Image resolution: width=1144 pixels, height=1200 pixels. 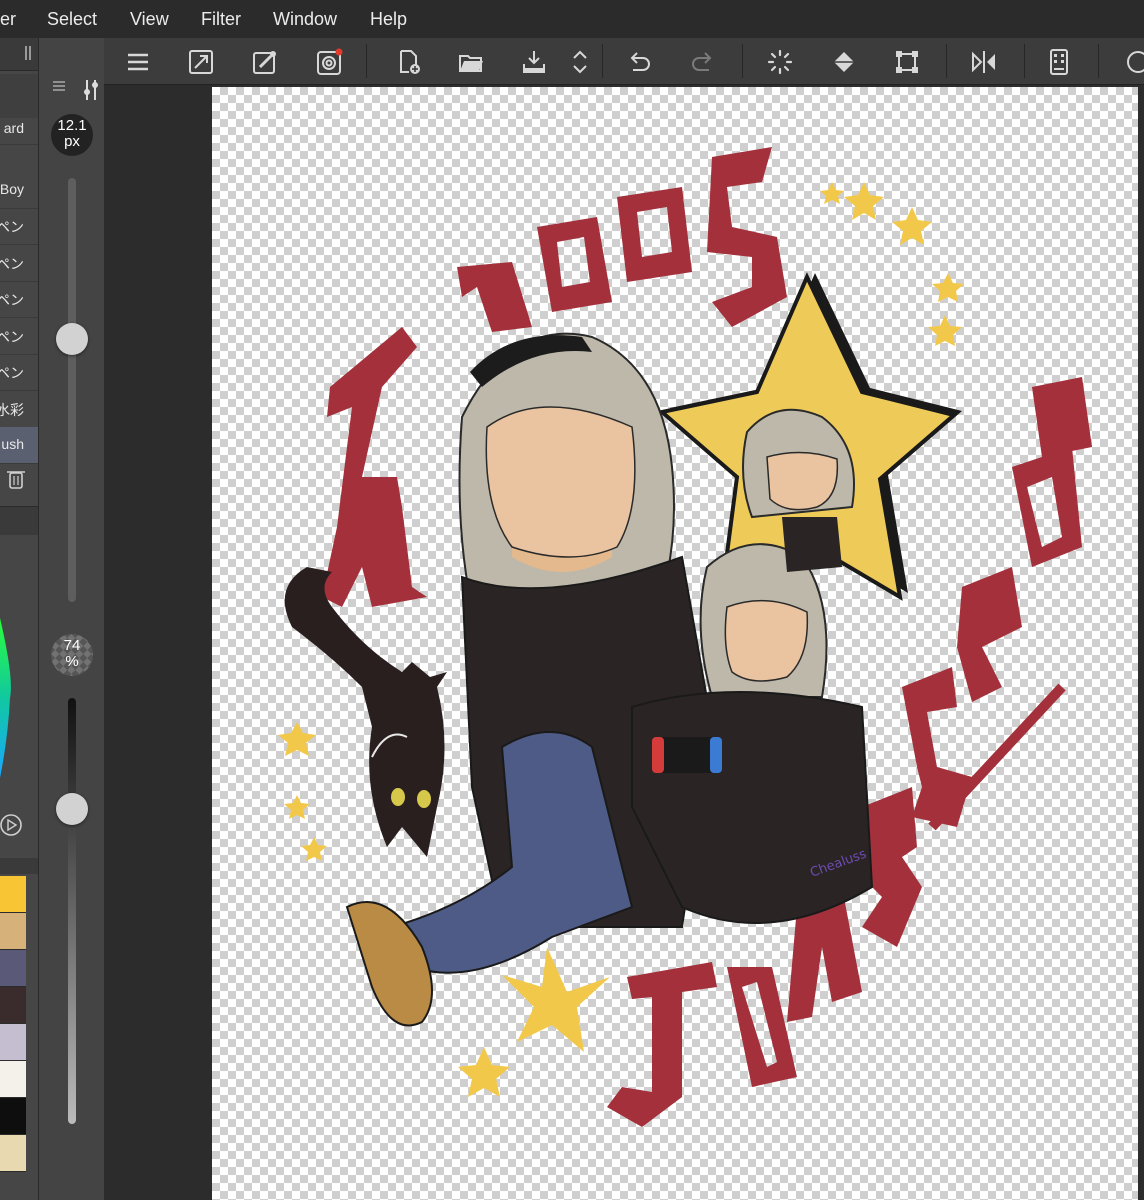 What do you see at coordinates (1059, 62) in the screenshot?
I see `device-icon` at bounding box center [1059, 62].